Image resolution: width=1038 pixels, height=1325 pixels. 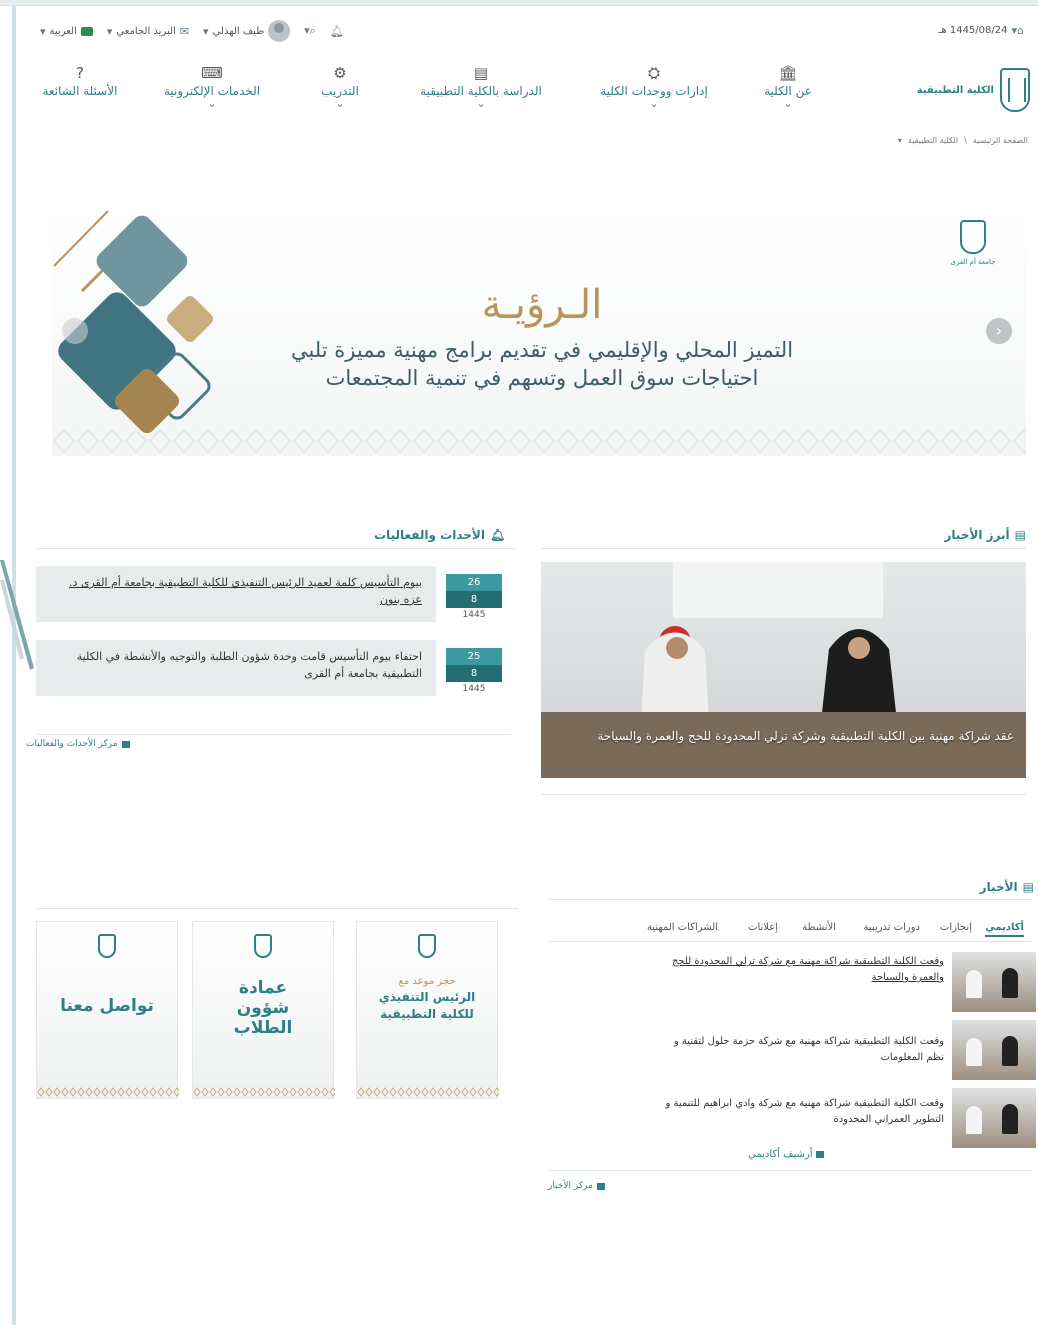 What do you see at coordinates (682, 927) in the screenshot?
I see `tab-partnerships: الشراكات المهنية` at bounding box center [682, 927].